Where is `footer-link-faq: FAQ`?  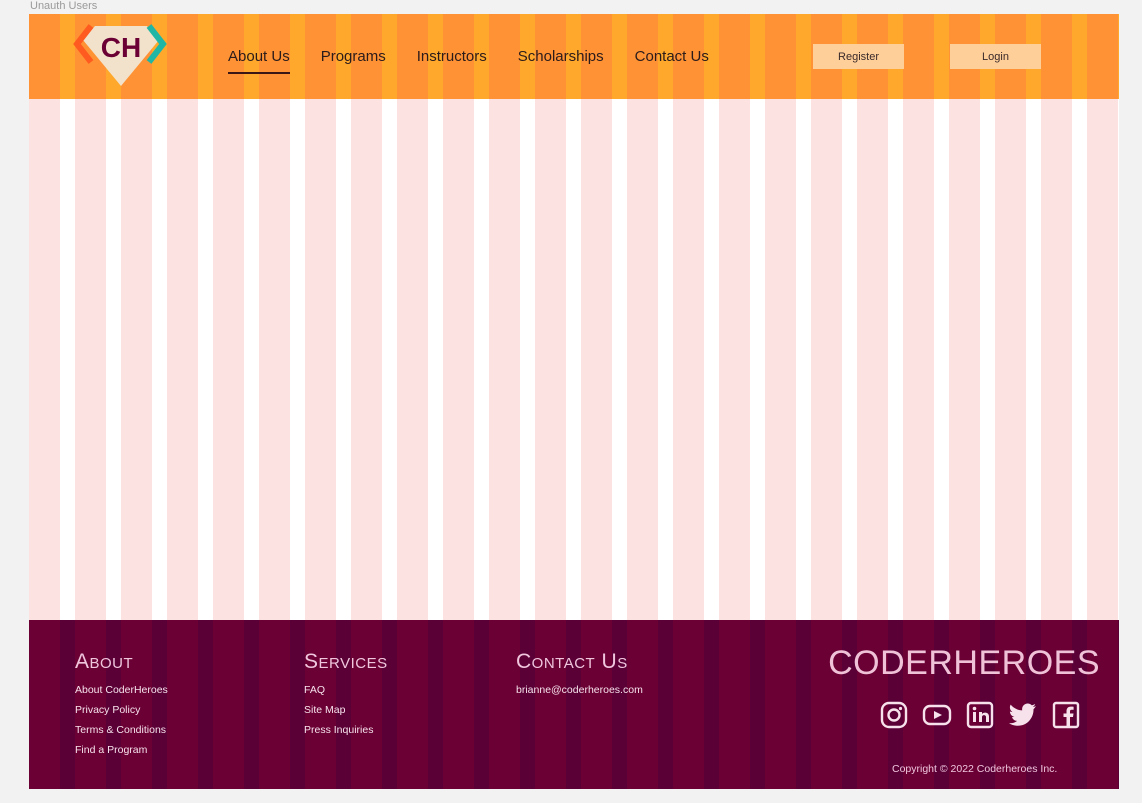 footer-link-faq: FAQ is located at coordinates (346, 690).